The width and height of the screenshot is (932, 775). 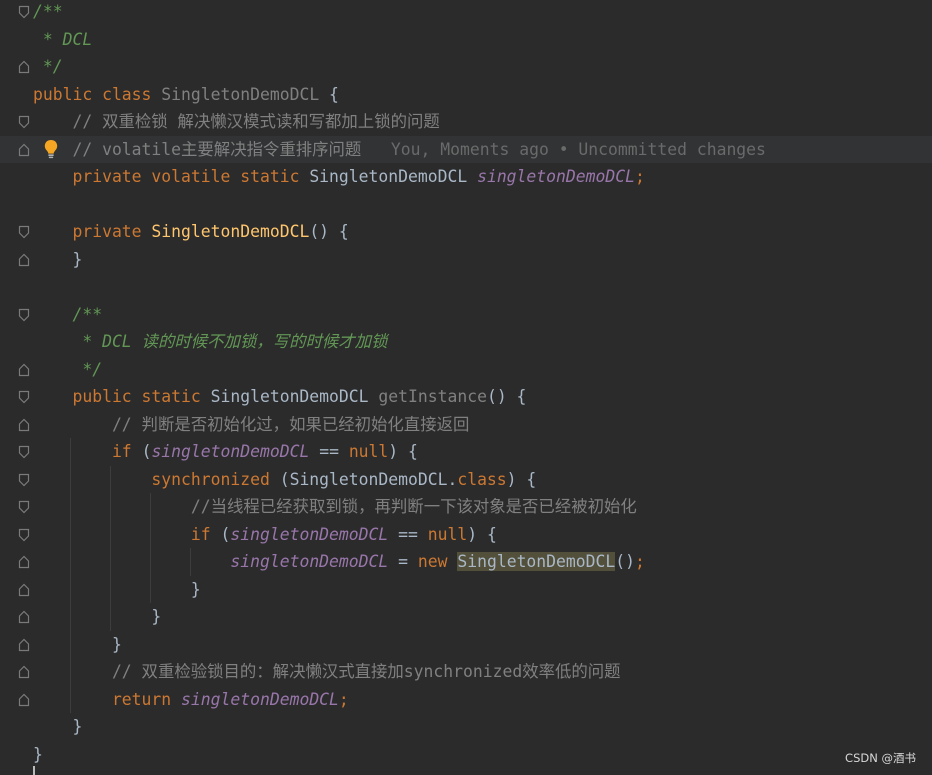 What do you see at coordinates (880, 758) in the screenshot?
I see `watermark: CSDN @酒书` at bounding box center [880, 758].